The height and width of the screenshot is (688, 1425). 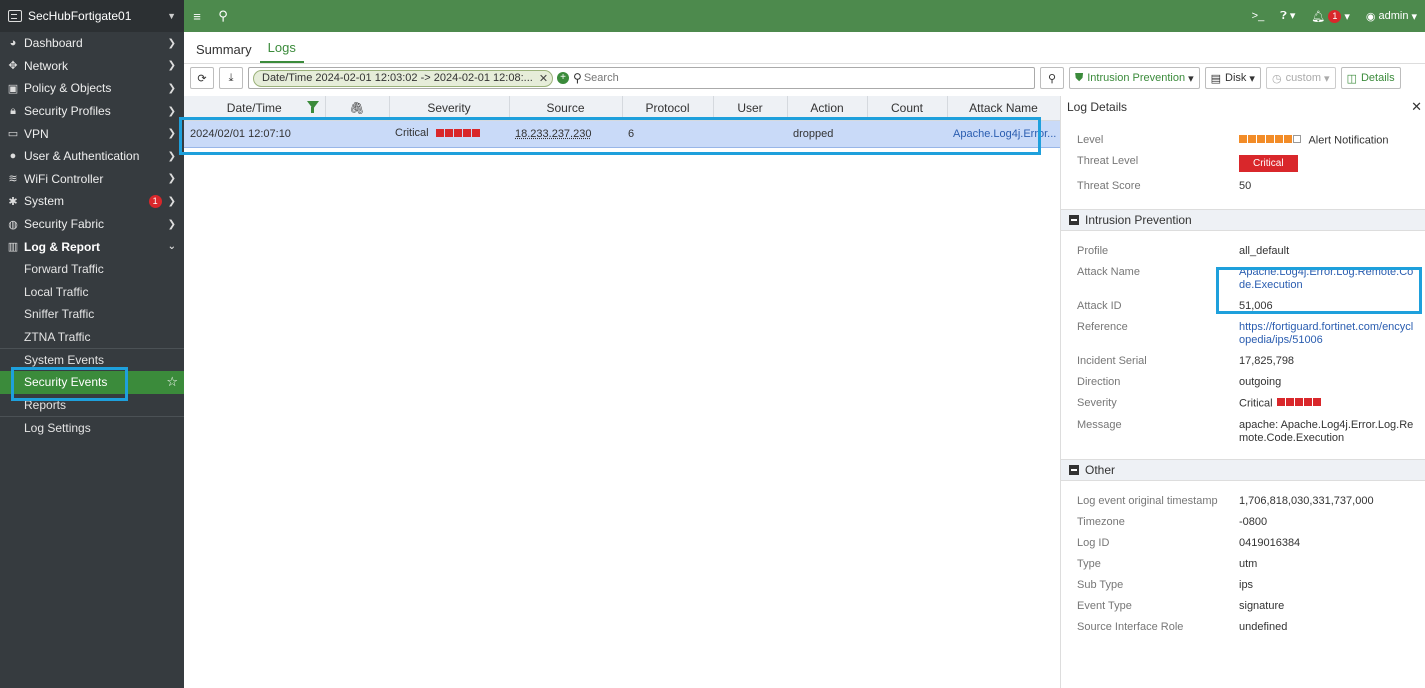 I want to click on disk-dropdown-label: Disk, so click(x=1236, y=78).